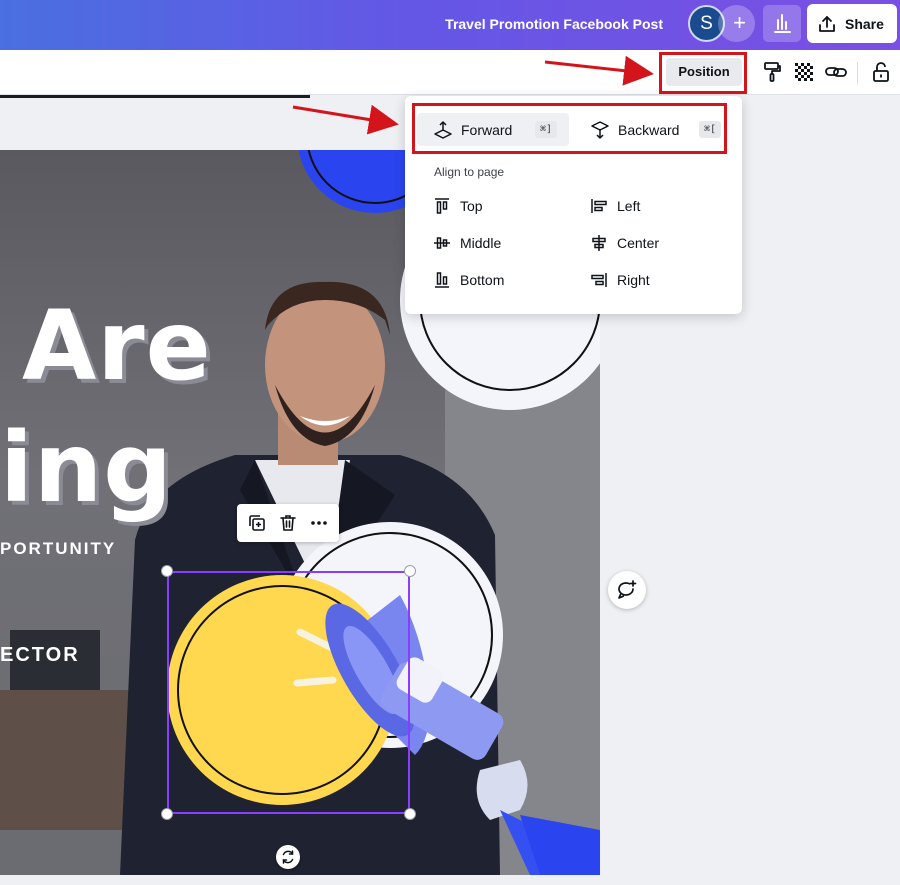 This screenshot has width=900, height=885. I want to click on resize-handle-bottom-left, so click(167, 814).